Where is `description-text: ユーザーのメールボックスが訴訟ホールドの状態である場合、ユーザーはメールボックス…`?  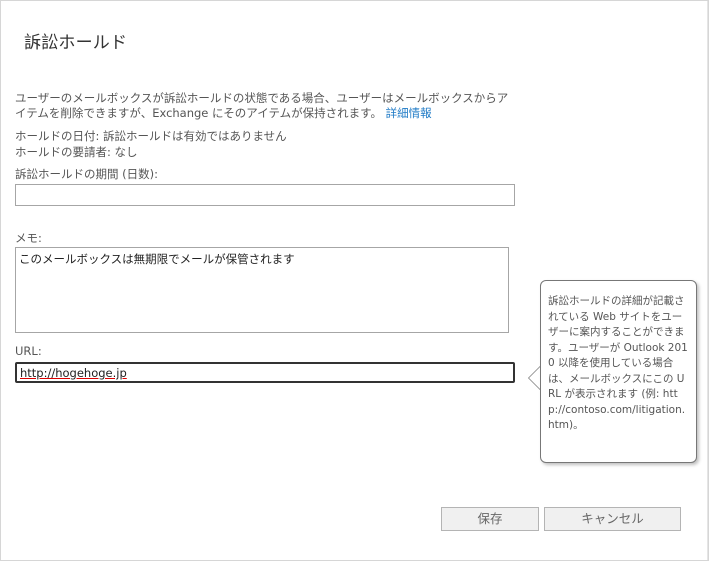
description-text: ユーザーのメールボックスが訴訟ホールドの状態である場合、ユーザーはメールボックス… is located at coordinates (262, 105).